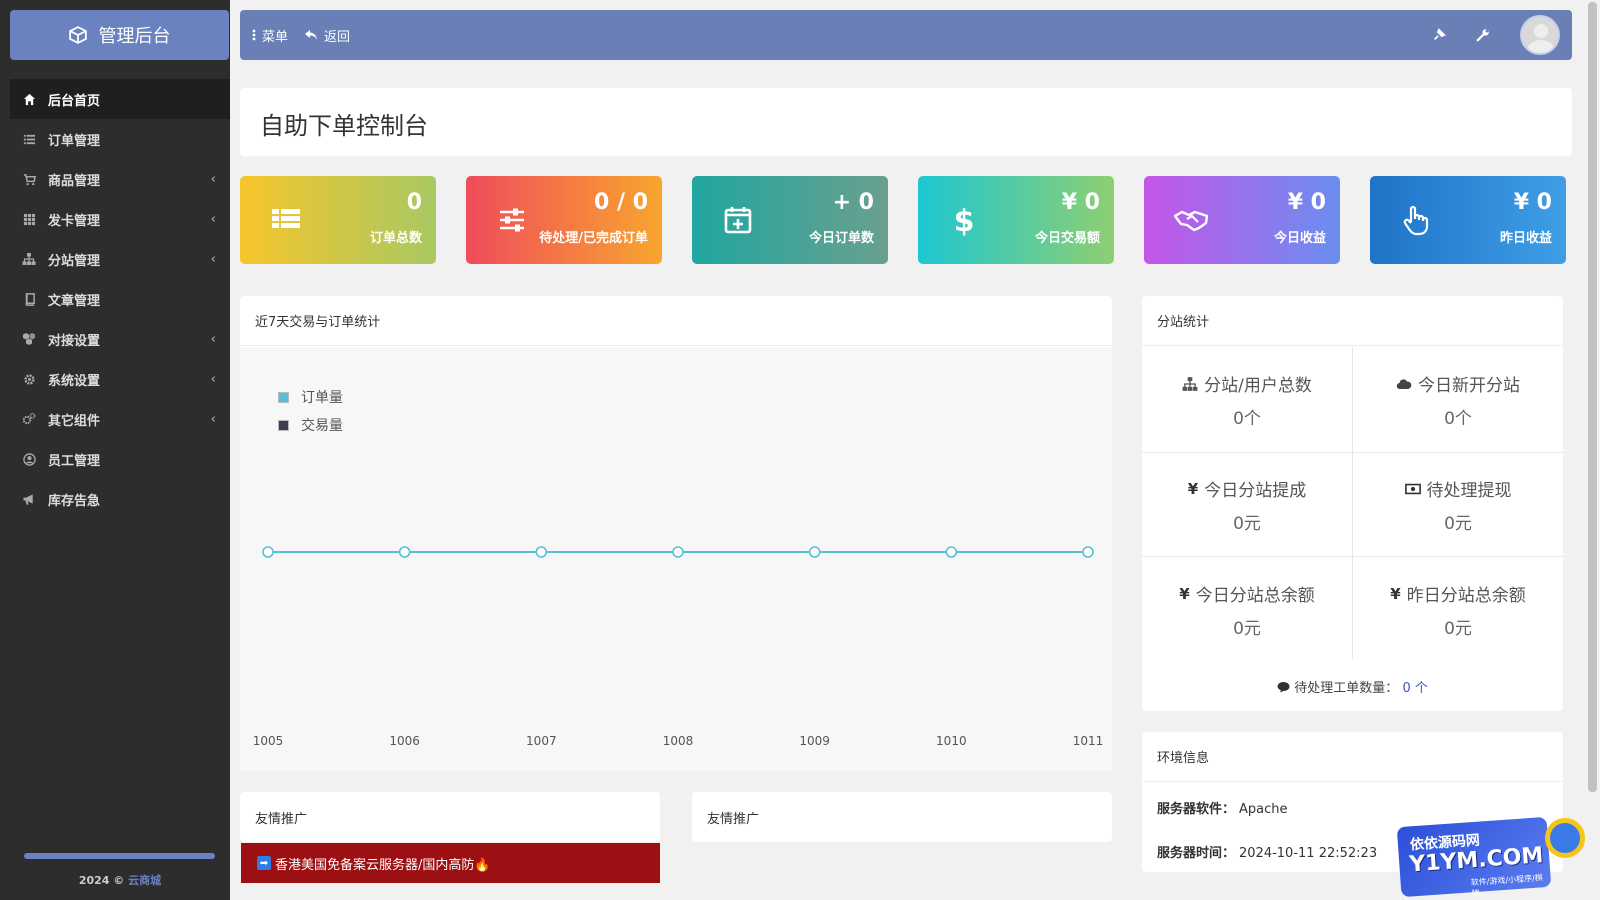 The image size is (1600, 900). I want to click on home-icon, so click(29, 99).